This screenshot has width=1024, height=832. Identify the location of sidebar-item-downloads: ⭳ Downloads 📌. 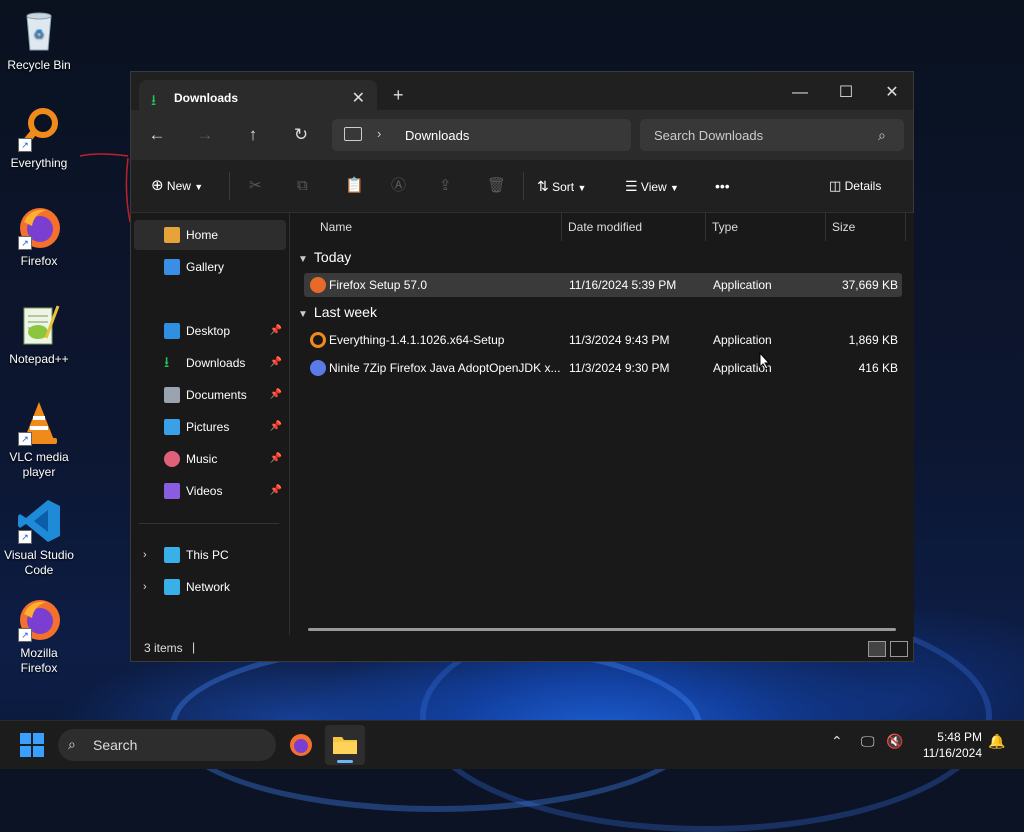
(210, 363).